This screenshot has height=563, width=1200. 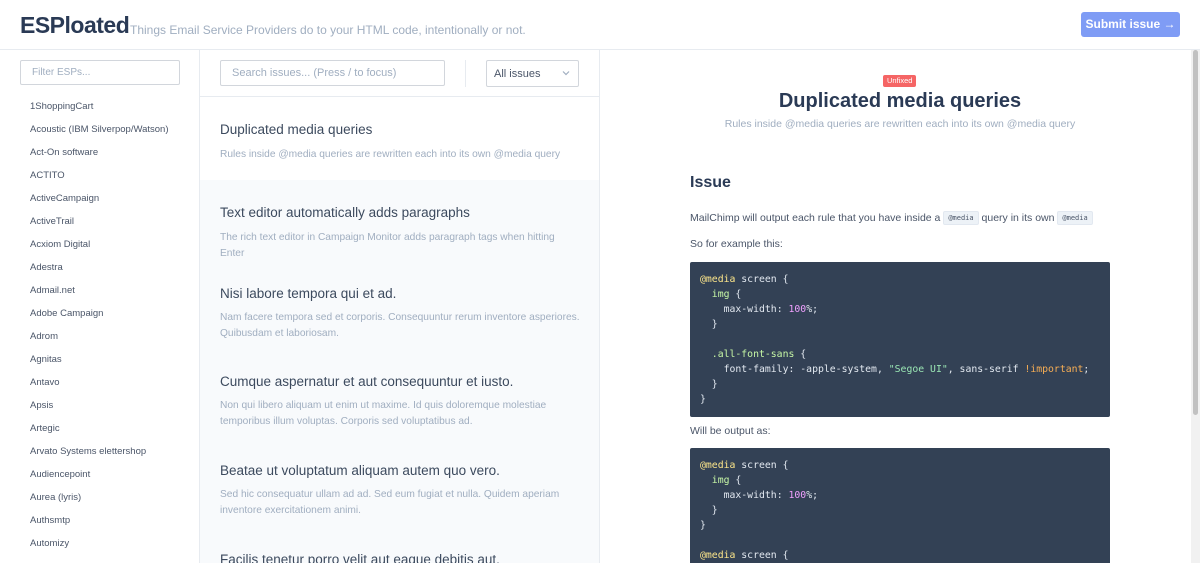 I want to click on chevron-down-icon, so click(x=566, y=73).